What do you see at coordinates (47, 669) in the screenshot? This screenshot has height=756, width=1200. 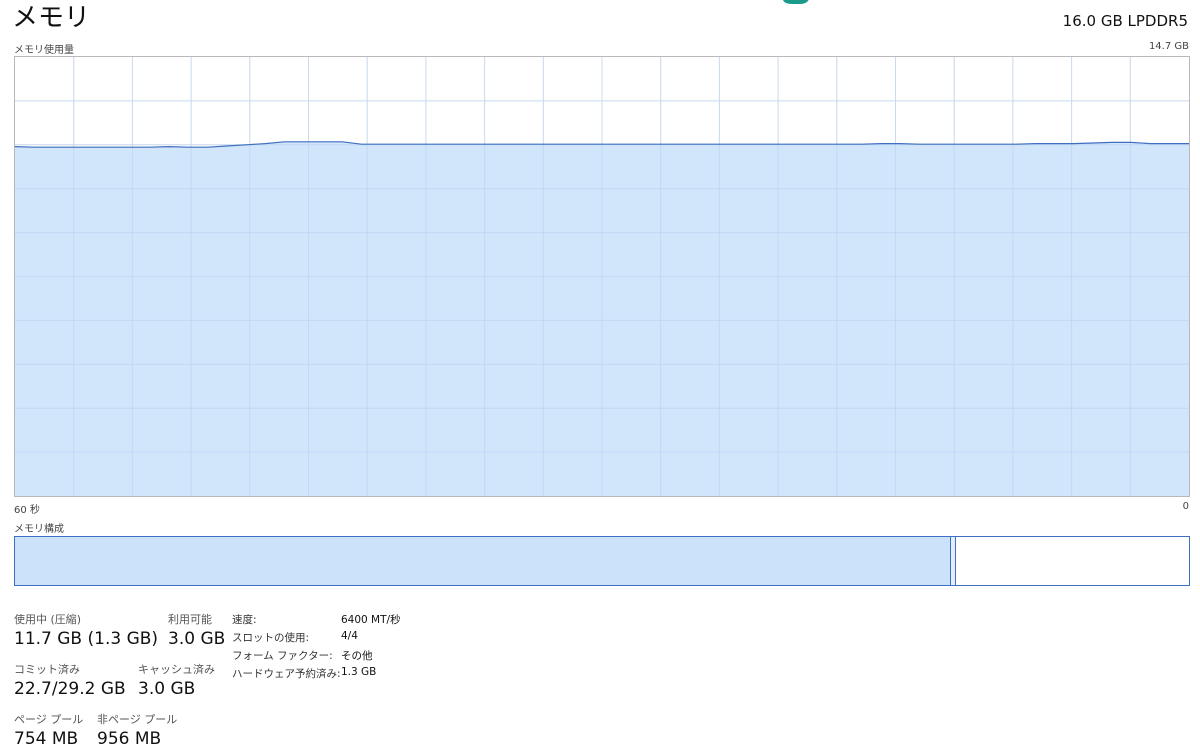 I see `committed-label: コミット済み` at bounding box center [47, 669].